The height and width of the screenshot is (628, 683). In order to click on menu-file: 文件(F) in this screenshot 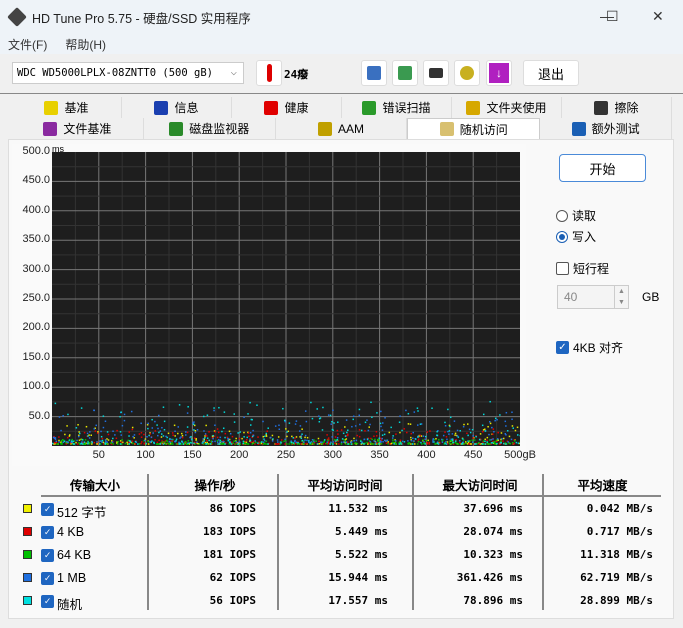, I will do `click(27, 44)`.